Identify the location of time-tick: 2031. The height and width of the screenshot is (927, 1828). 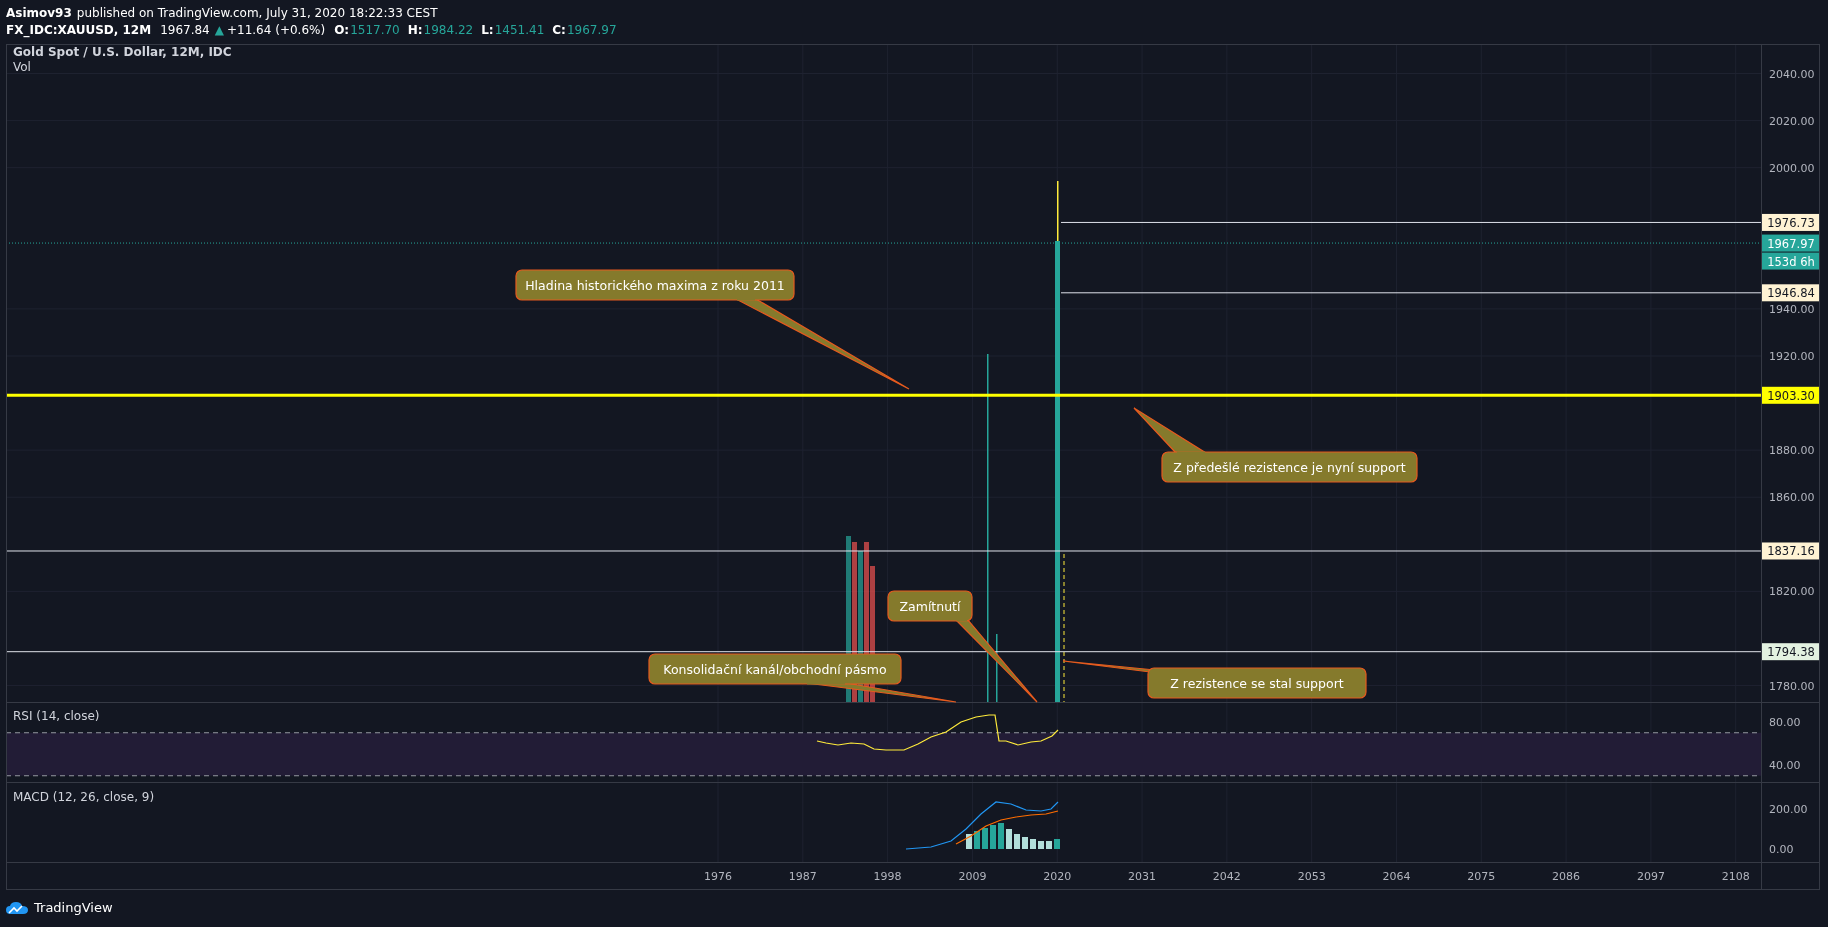
(1142, 876).